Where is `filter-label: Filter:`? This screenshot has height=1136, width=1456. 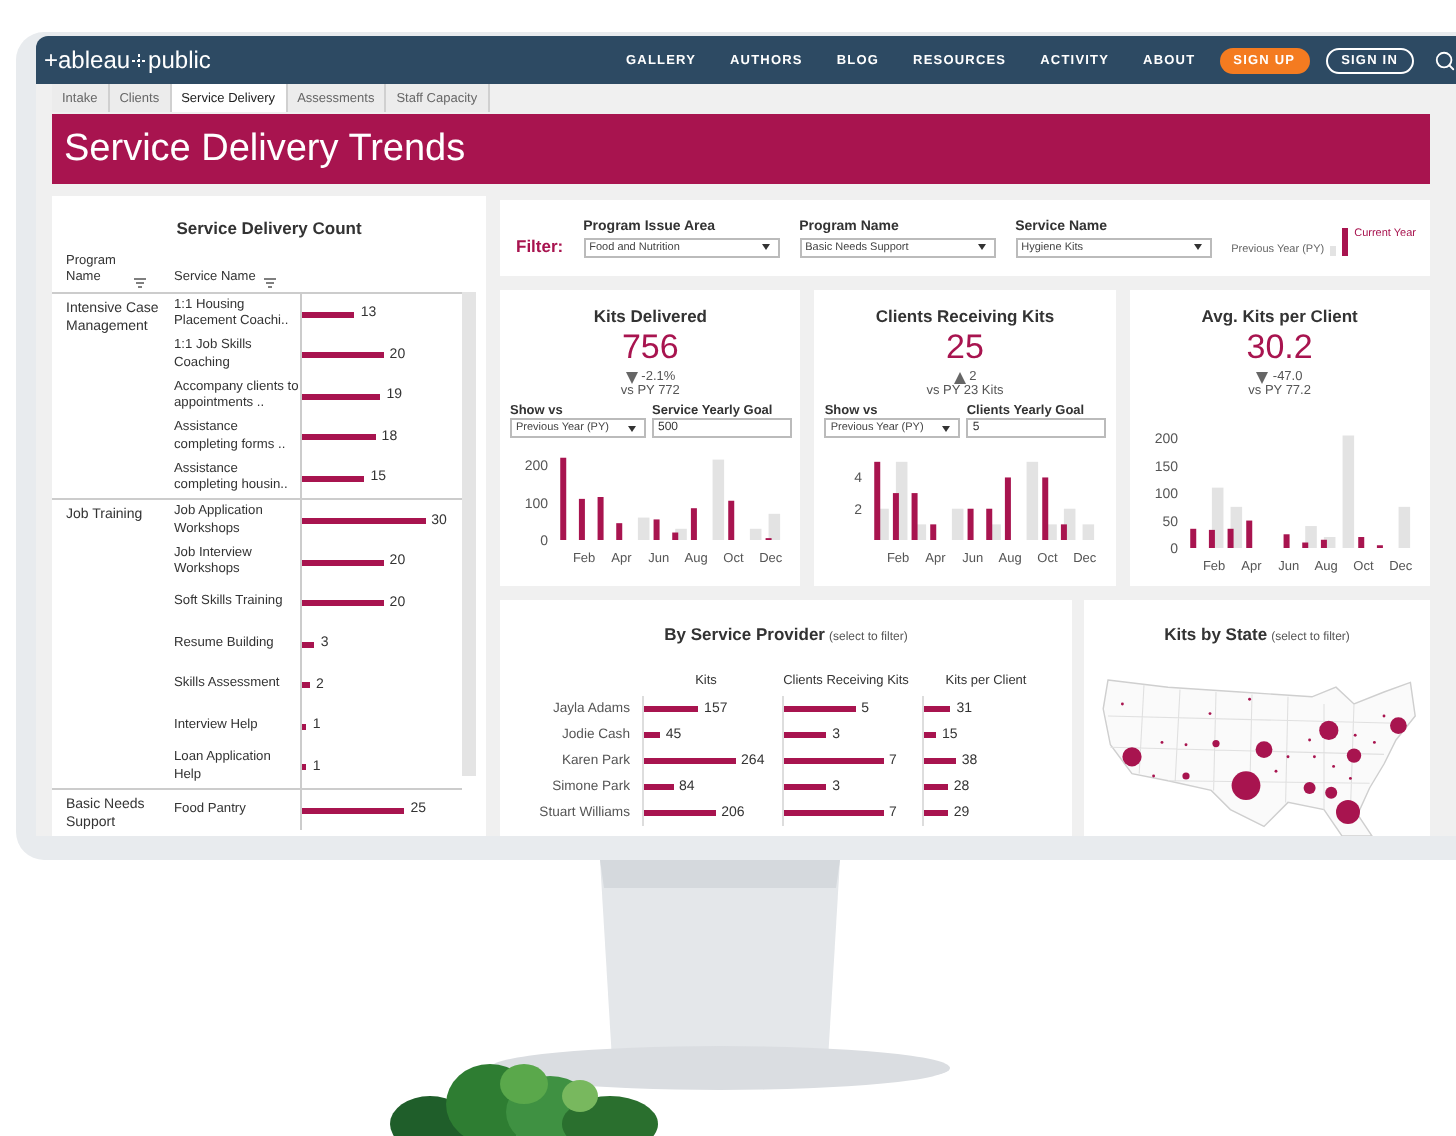
filter-label: Filter: is located at coordinates (540, 246).